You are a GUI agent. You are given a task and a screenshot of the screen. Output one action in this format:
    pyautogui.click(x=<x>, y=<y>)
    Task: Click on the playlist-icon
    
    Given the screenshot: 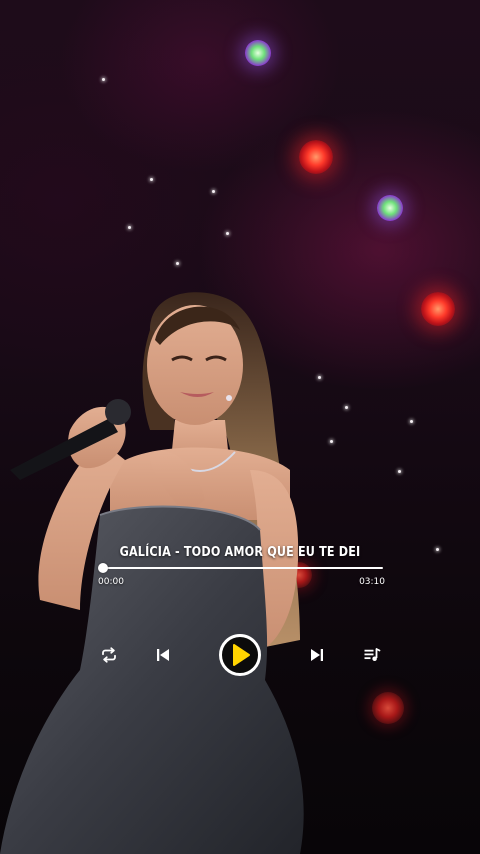 What is the action you would take?
    pyautogui.click(x=372, y=654)
    